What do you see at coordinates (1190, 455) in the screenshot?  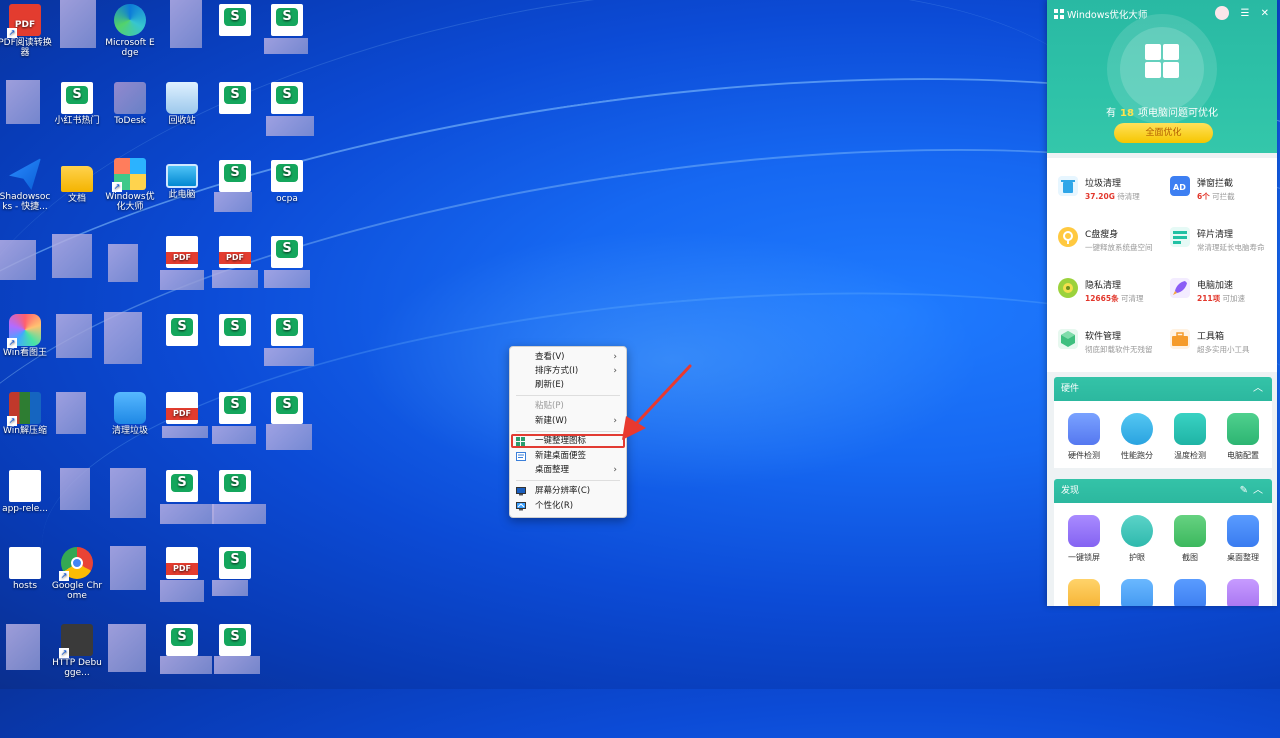 I see `tool-label: 温度检测` at bounding box center [1190, 455].